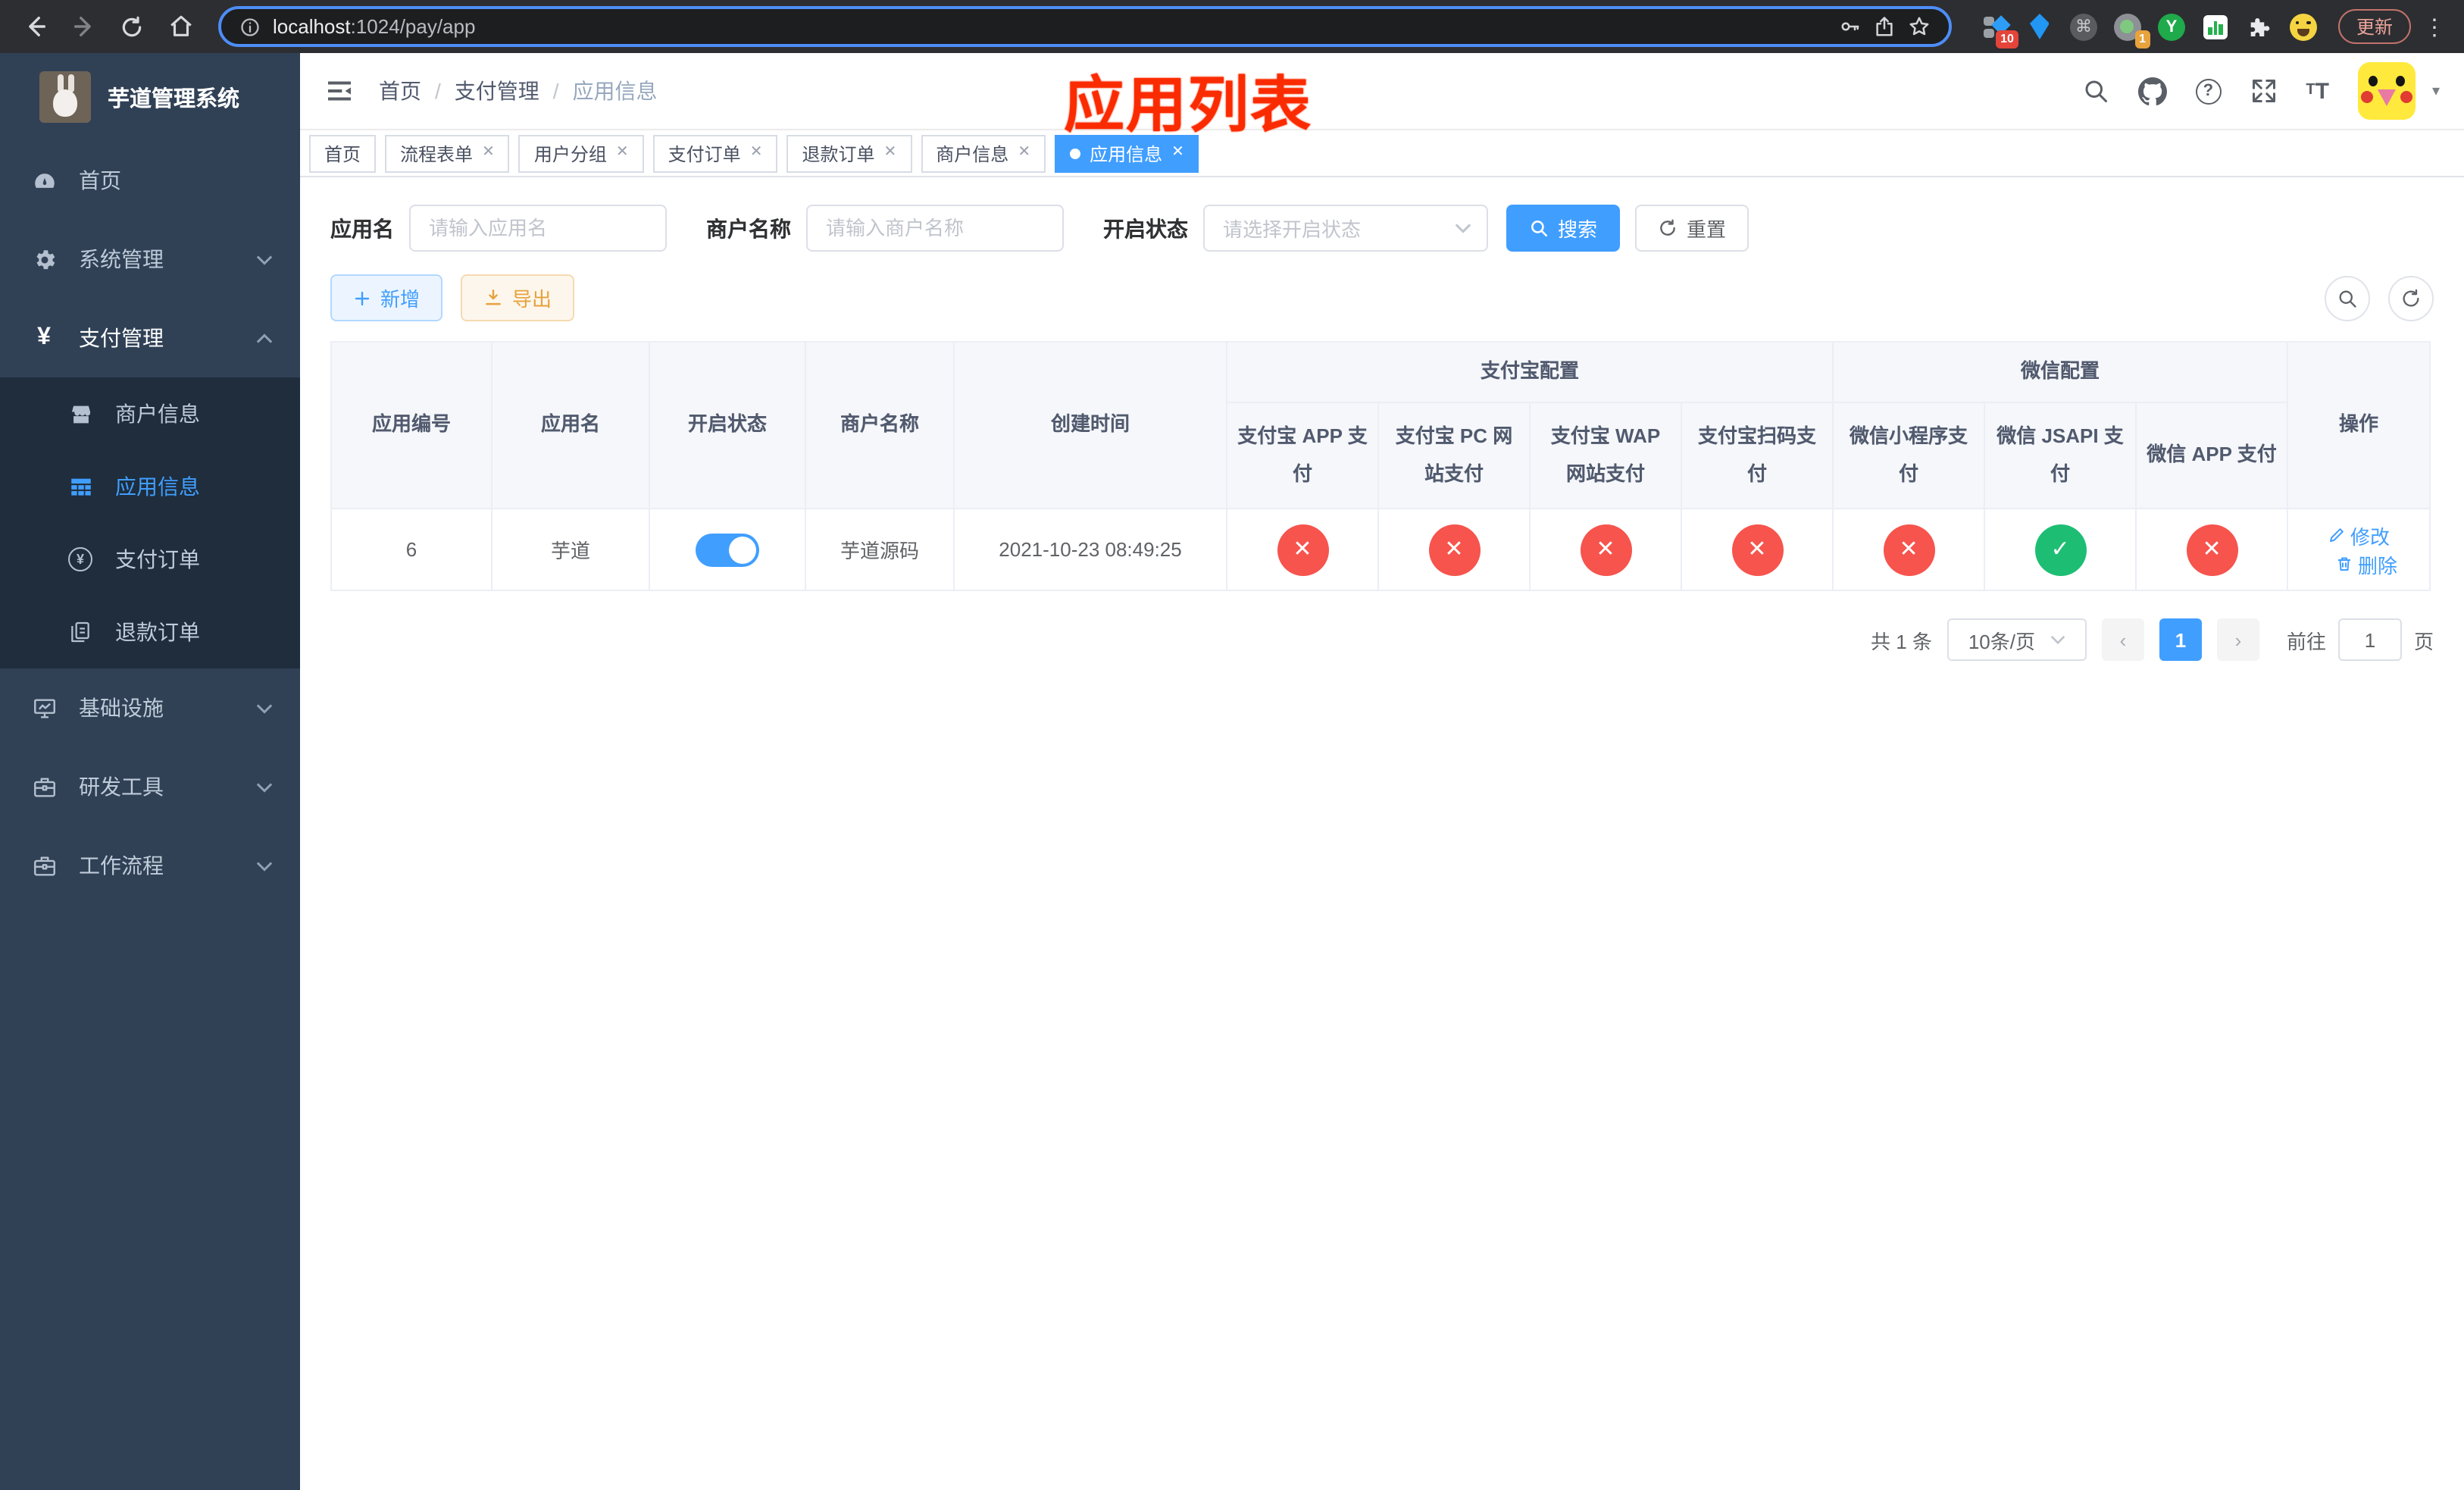  What do you see at coordinates (2122, 639) in the screenshot?
I see `prev-page-button: ‹` at bounding box center [2122, 639].